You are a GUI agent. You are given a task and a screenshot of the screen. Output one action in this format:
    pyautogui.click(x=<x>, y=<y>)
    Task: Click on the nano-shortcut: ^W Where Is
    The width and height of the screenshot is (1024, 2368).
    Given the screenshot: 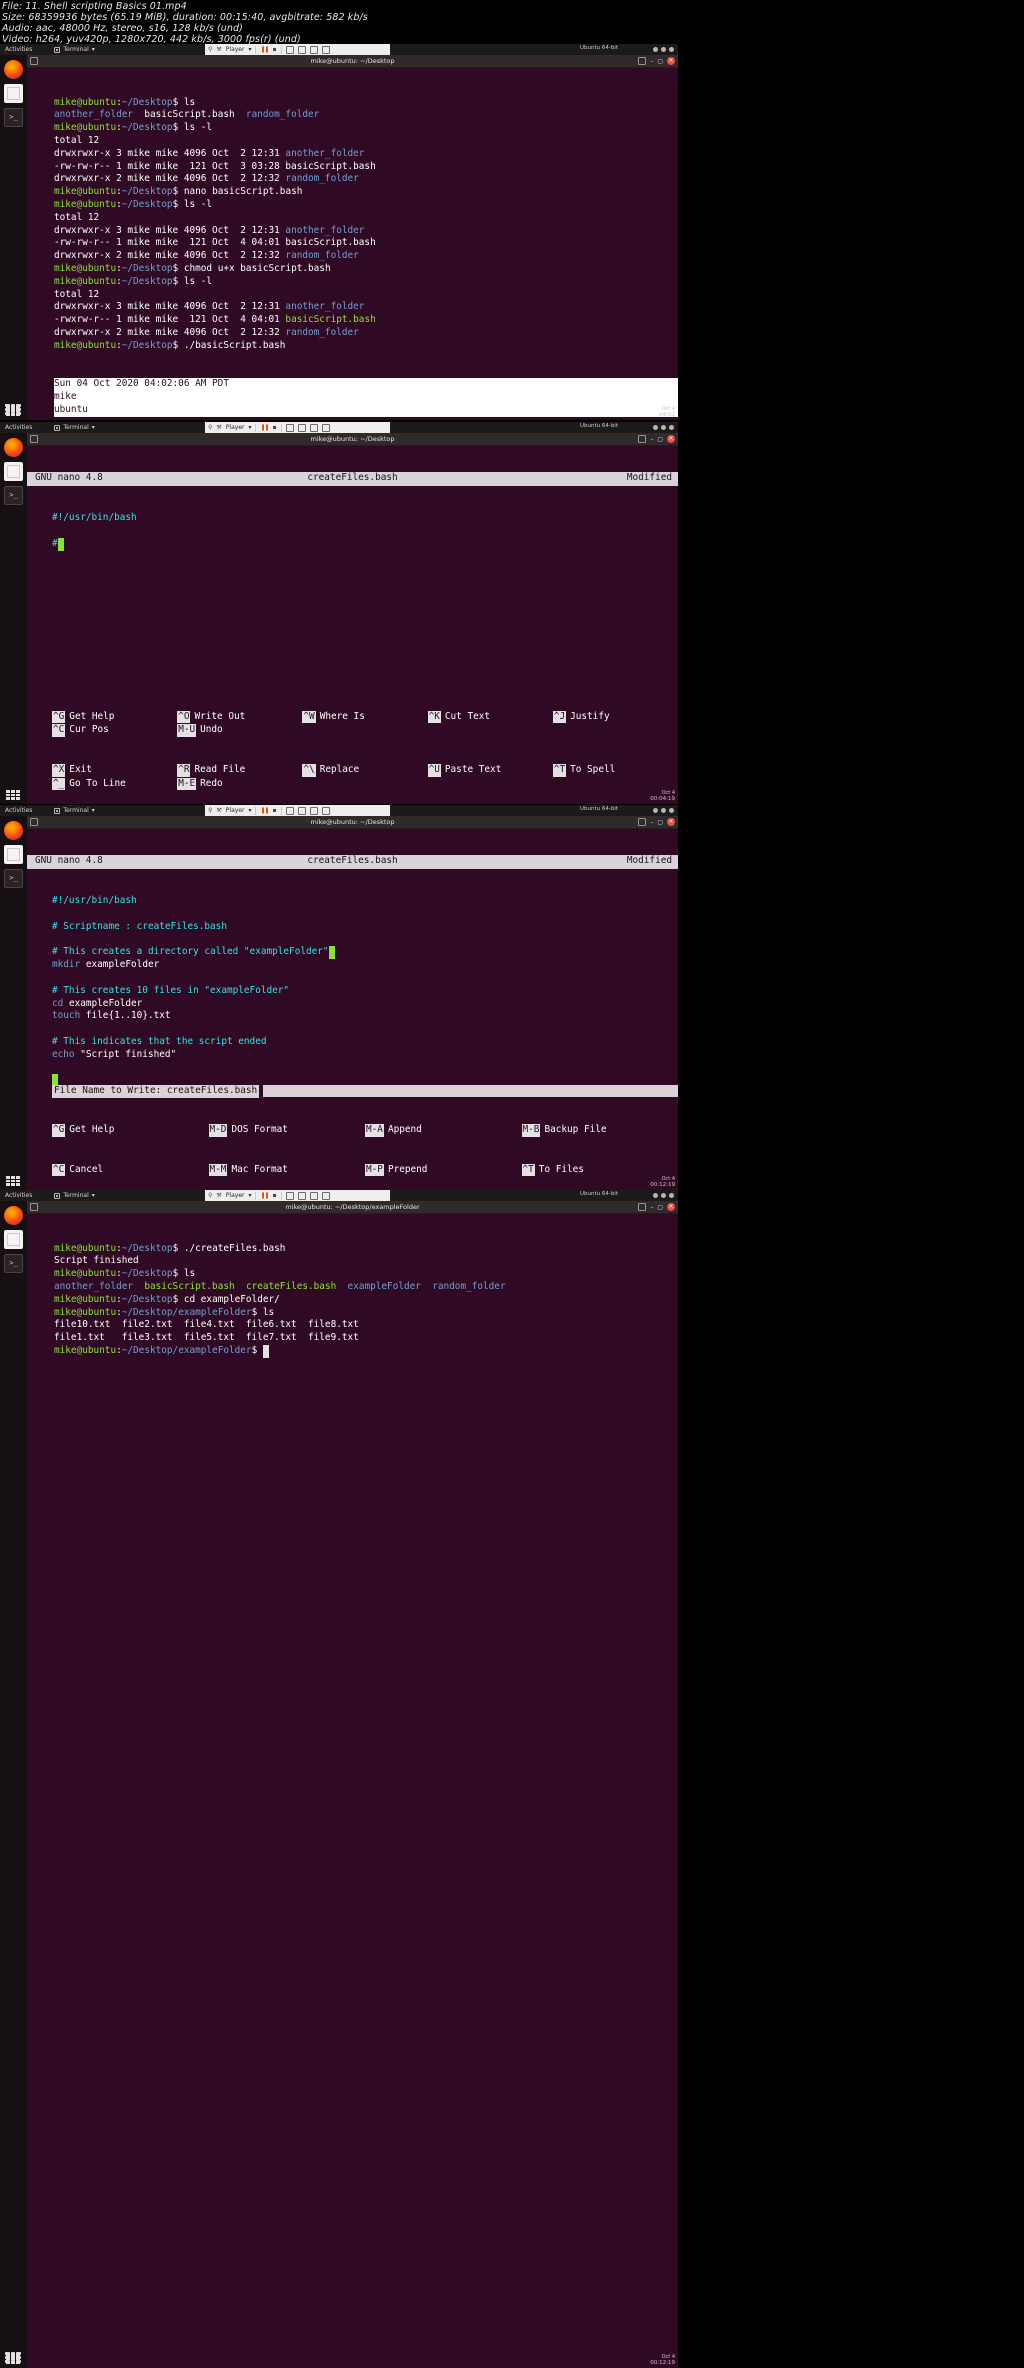 What is the action you would take?
    pyautogui.click(x=364, y=717)
    